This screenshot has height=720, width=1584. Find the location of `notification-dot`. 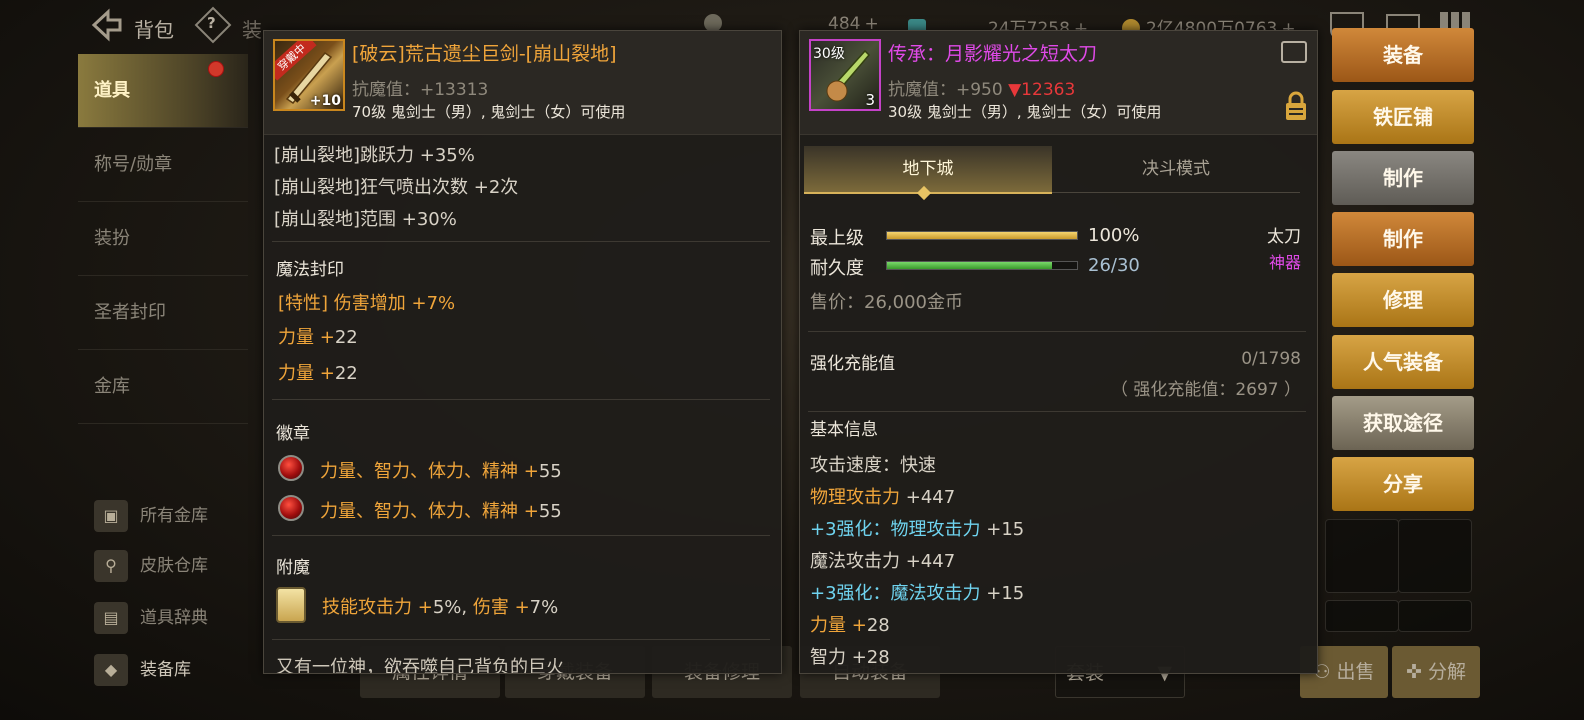

notification-dot is located at coordinates (216, 69).